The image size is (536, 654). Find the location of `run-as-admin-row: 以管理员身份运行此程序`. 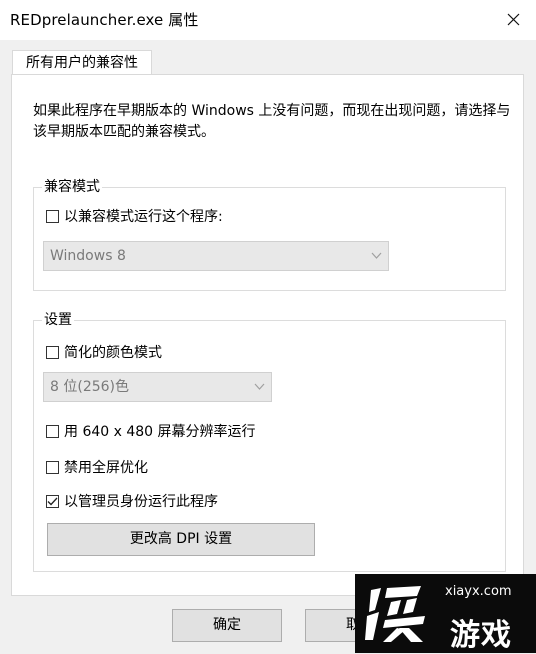

run-as-admin-row: 以管理员身份运行此程序 is located at coordinates (132, 501).